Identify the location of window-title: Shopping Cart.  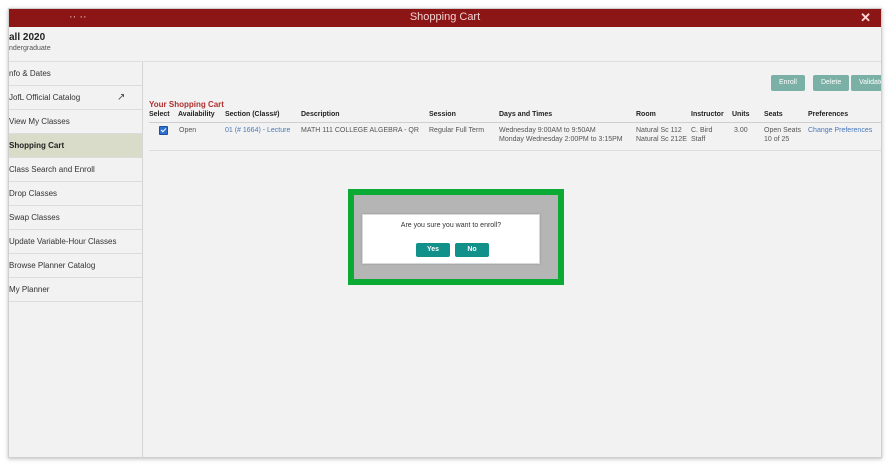
(445, 17).